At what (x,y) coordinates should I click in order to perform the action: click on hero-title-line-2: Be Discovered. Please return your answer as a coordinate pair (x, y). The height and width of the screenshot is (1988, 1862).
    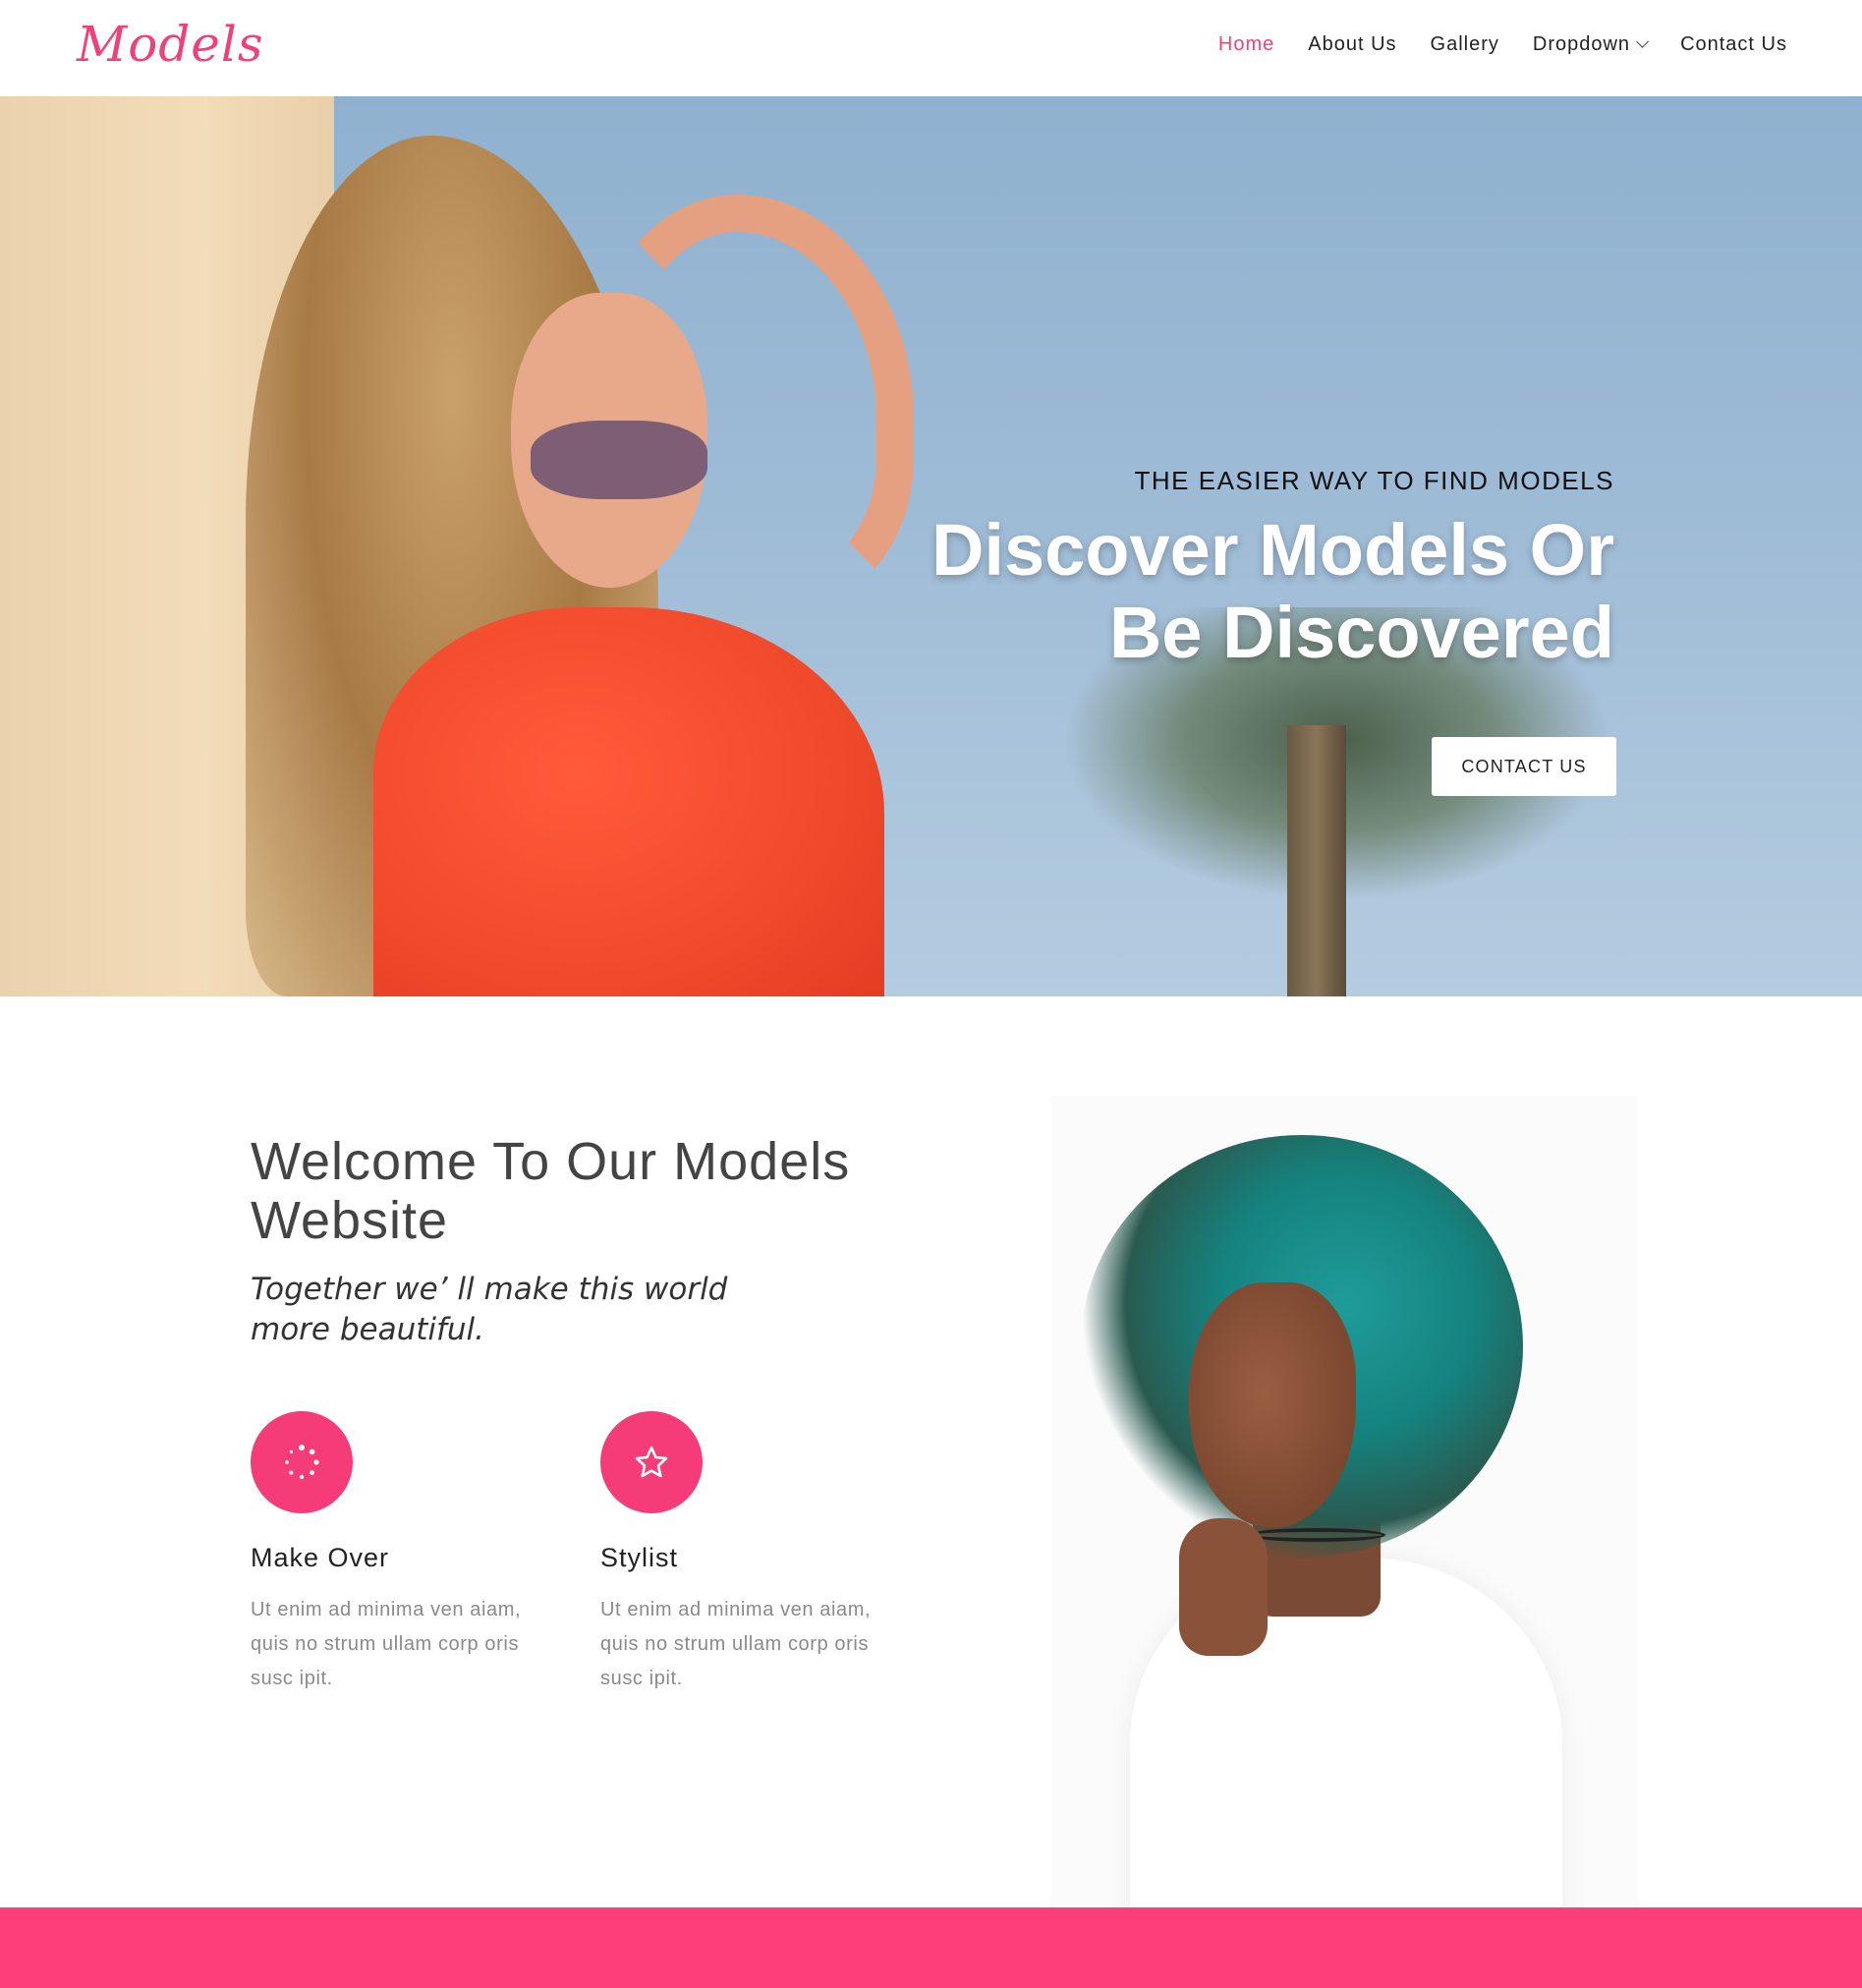
    Looking at the image, I should click on (1361, 632).